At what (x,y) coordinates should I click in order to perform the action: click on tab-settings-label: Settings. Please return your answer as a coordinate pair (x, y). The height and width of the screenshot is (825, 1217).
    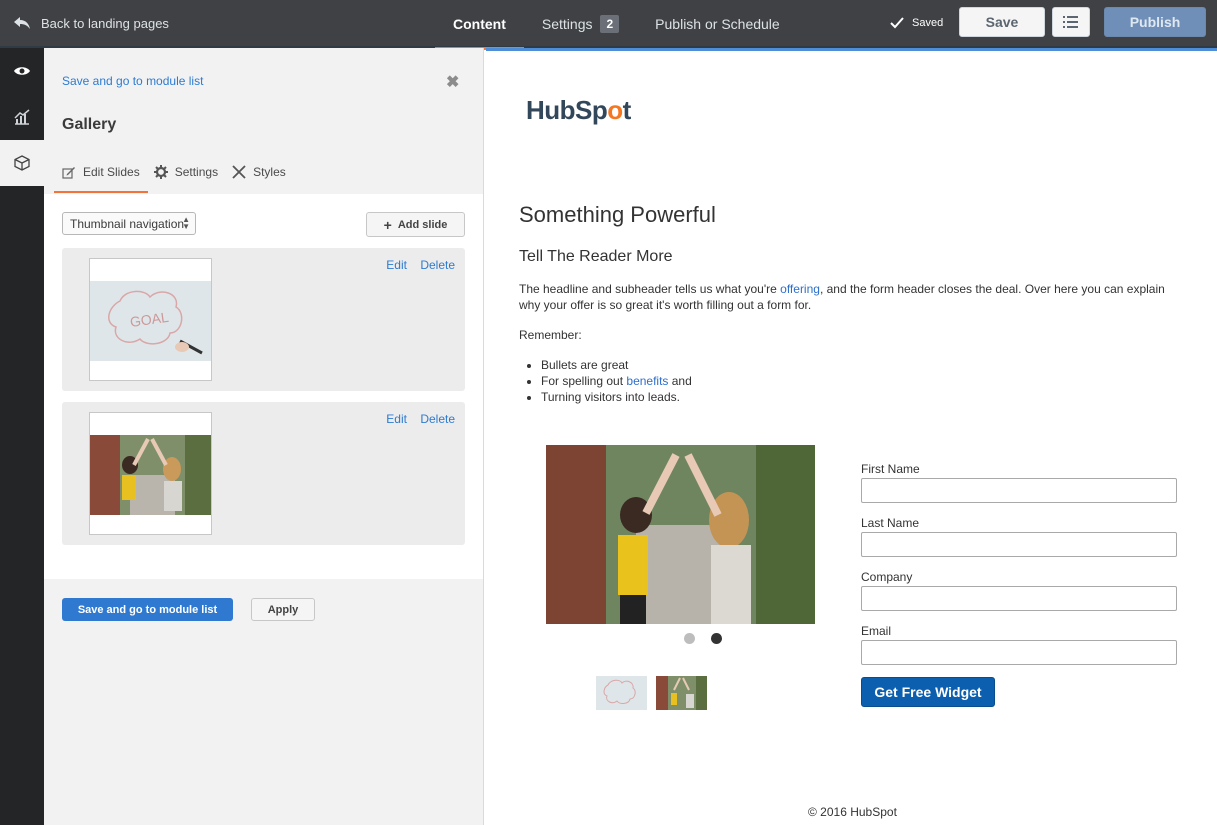
    Looking at the image, I should click on (567, 24).